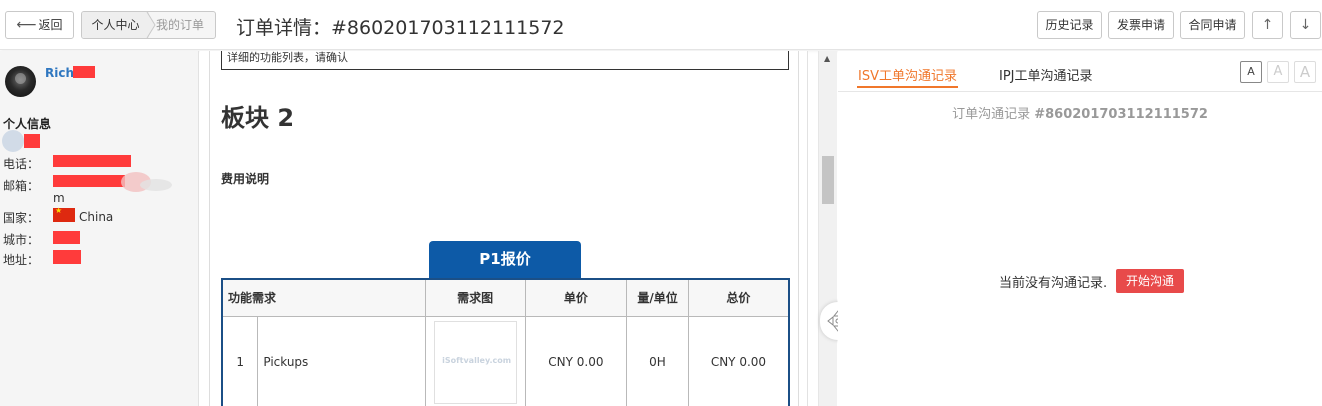 This screenshot has height=406, width=1322. I want to click on back-button: ⟵ 返回, so click(39, 25).